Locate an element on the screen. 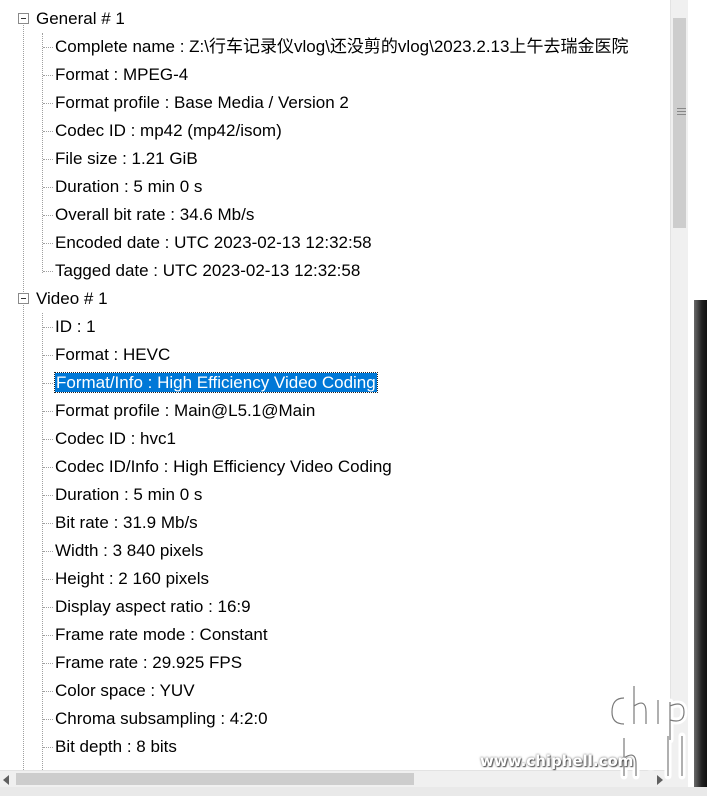  vertical-scrollbar-thumb is located at coordinates (679, 123).